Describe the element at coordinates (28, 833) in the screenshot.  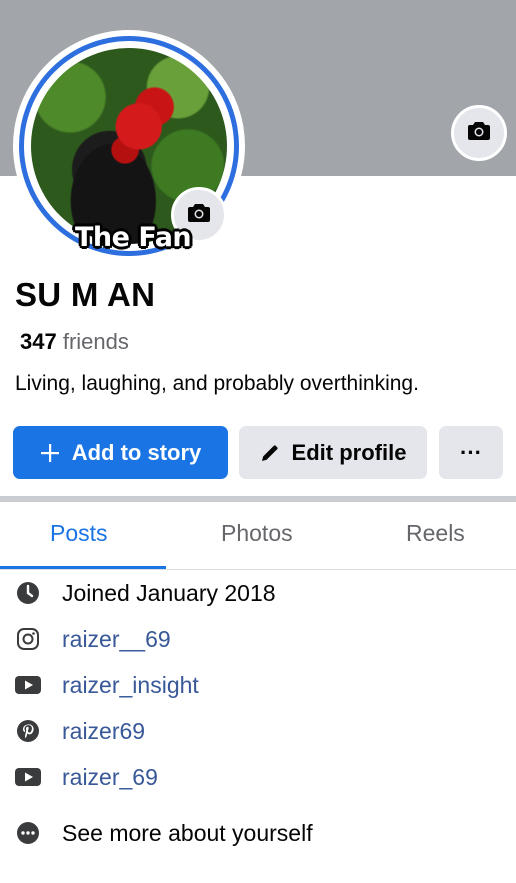
I see `more-icon` at that location.